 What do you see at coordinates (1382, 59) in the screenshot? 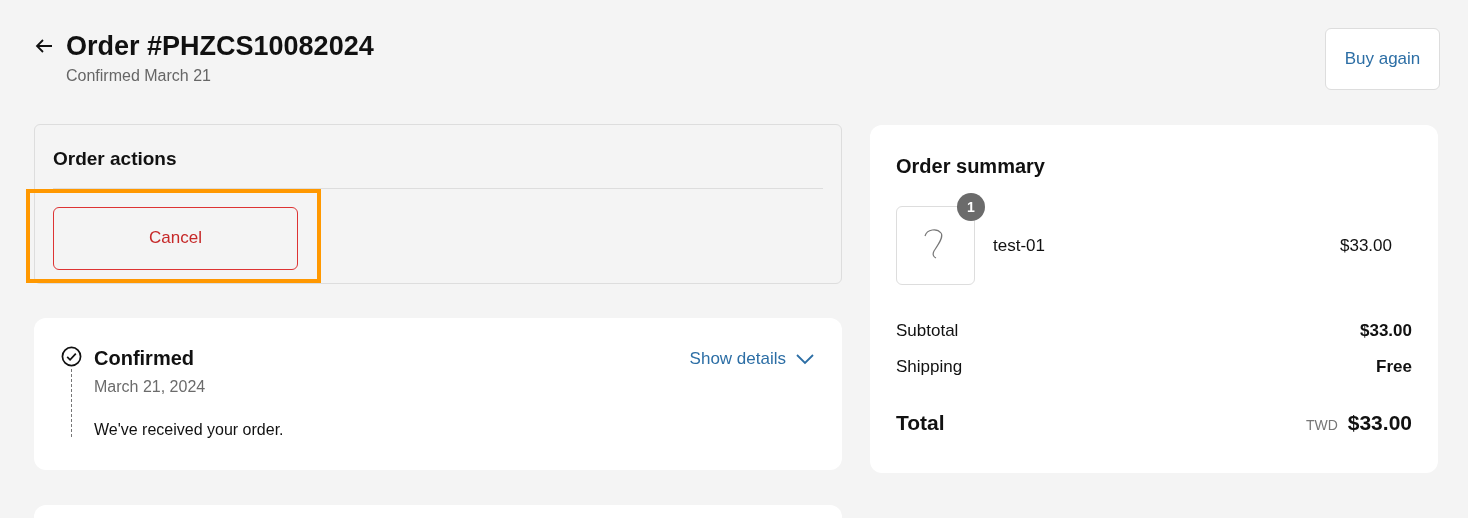
I see `buy-again-button: Buy again` at bounding box center [1382, 59].